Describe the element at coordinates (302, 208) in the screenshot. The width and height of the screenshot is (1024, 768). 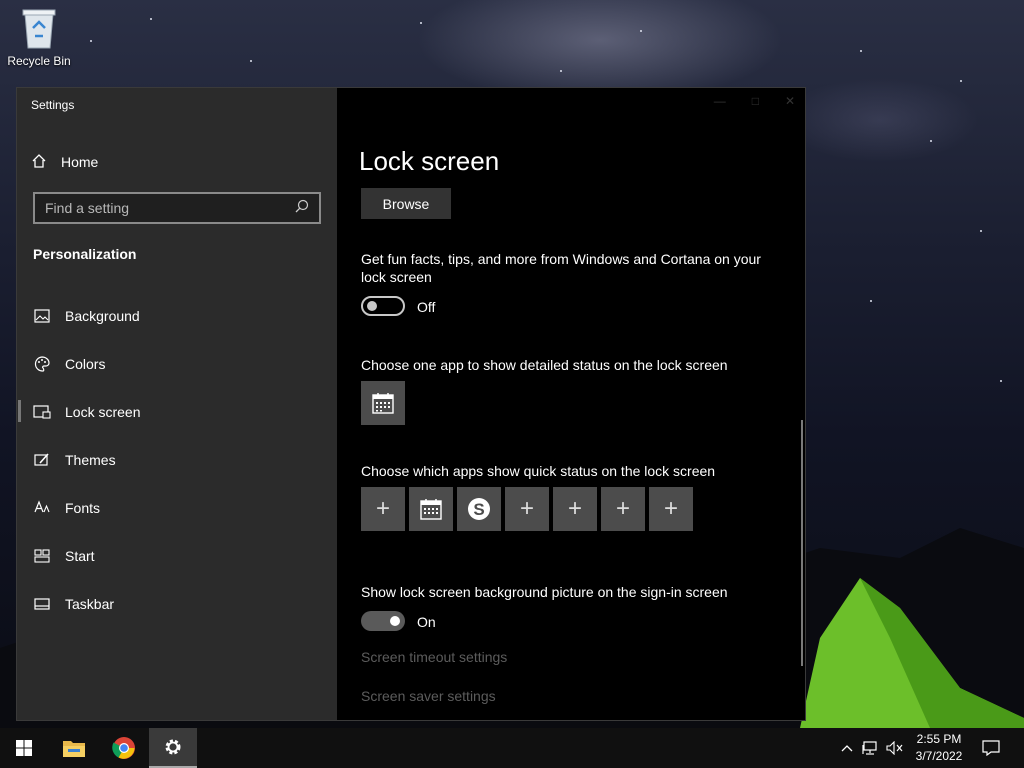
I see `search-icon` at that location.